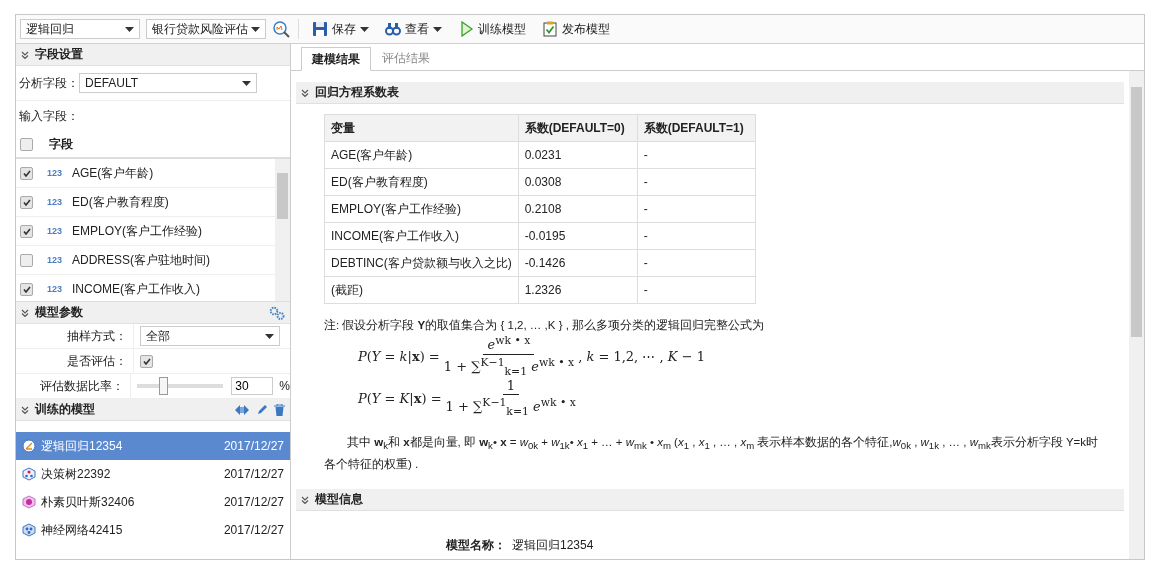  What do you see at coordinates (336, 59) in the screenshot?
I see `tab: 建模结果` at bounding box center [336, 59].